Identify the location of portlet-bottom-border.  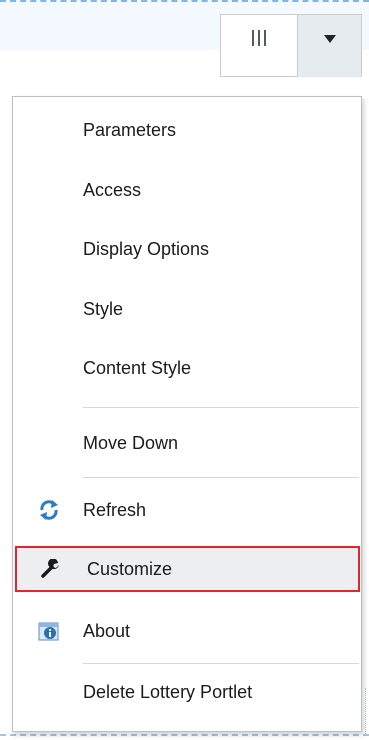
(184, 735).